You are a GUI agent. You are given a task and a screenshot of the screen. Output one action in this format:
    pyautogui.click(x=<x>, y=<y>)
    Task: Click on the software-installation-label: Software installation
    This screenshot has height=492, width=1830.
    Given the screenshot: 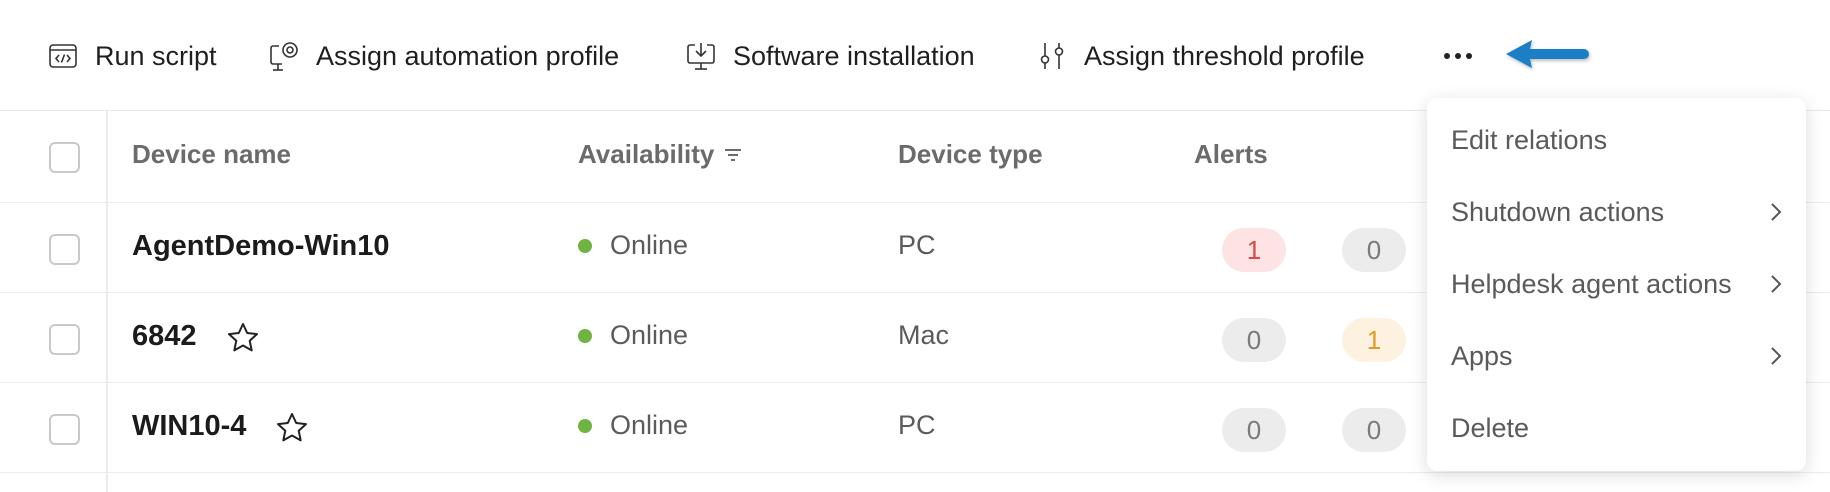 What is the action you would take?
    pyautogui.click(x=854, y=55)
    